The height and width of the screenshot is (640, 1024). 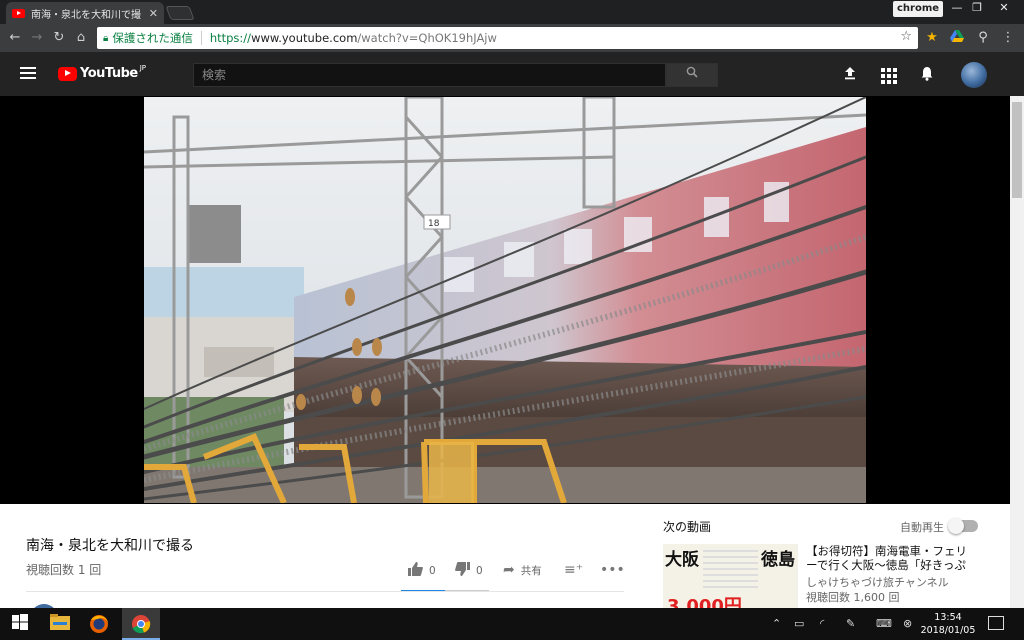 I want to click on tab-title: 南海・泉北を大和川で撮, so click(x=86, y=15).